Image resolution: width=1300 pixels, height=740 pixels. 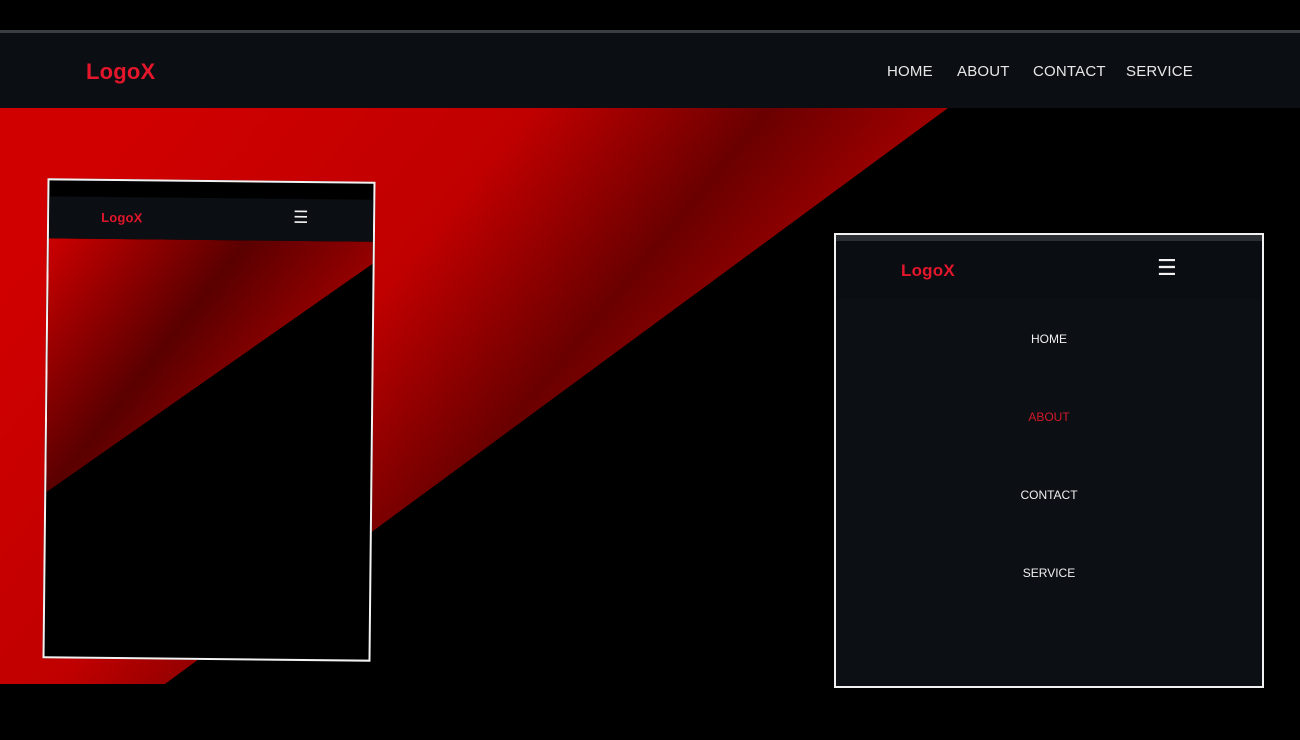 I want to click on mobile-menu-item-home: HOME, so click(x=1049, y=339).